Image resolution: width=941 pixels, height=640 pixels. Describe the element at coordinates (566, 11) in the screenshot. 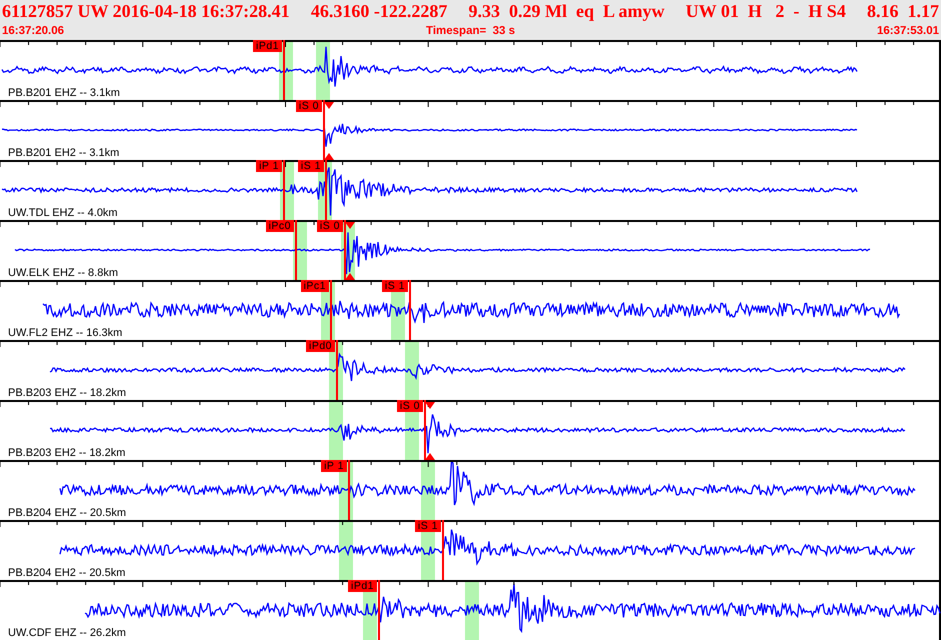

I see `event-summary: 9.33 0.29 Ml eq L amyw` at that location.